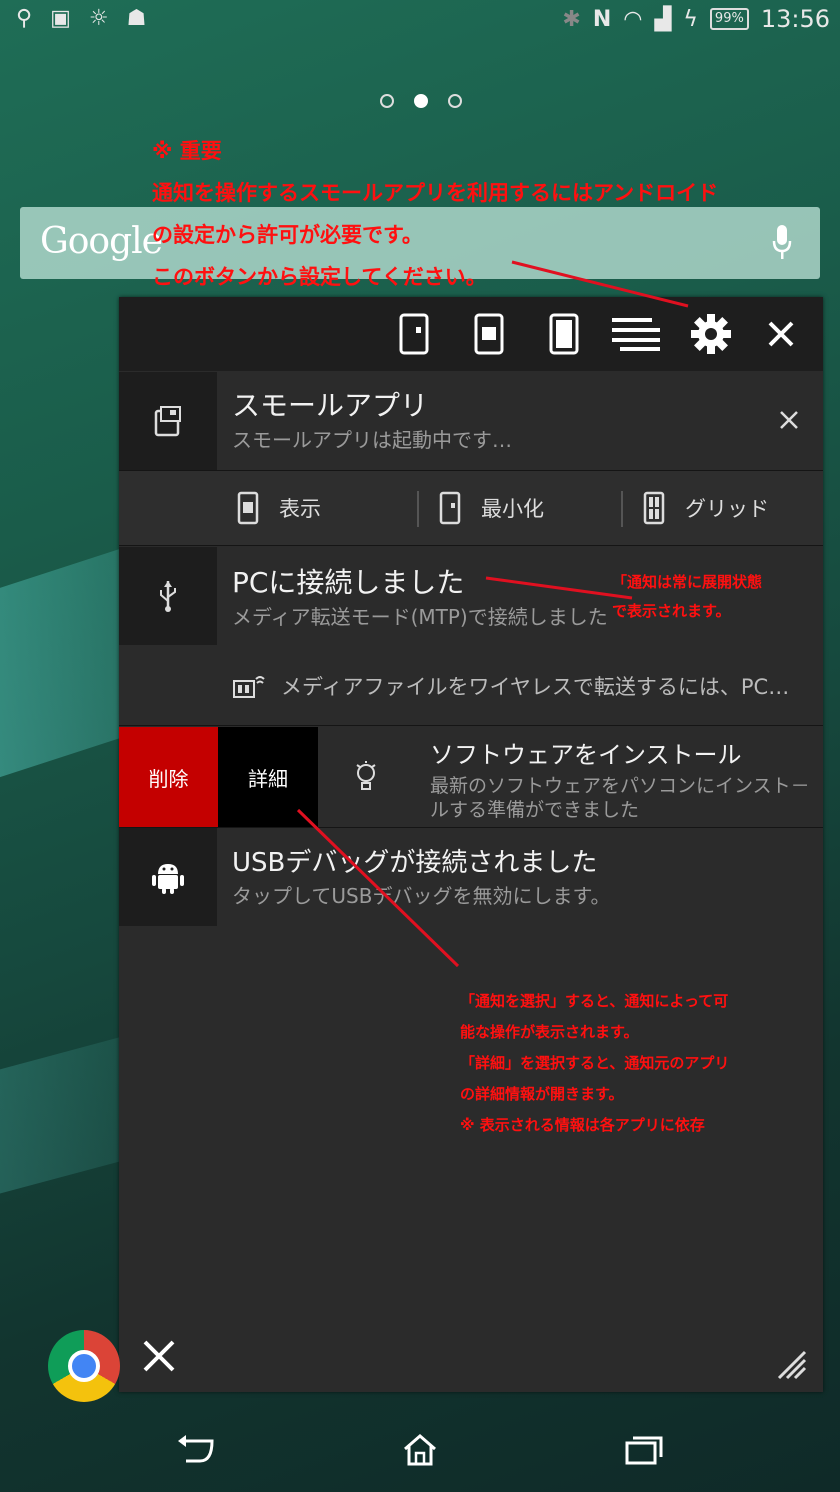  I want to click on page-indicator, so click(421, 101).